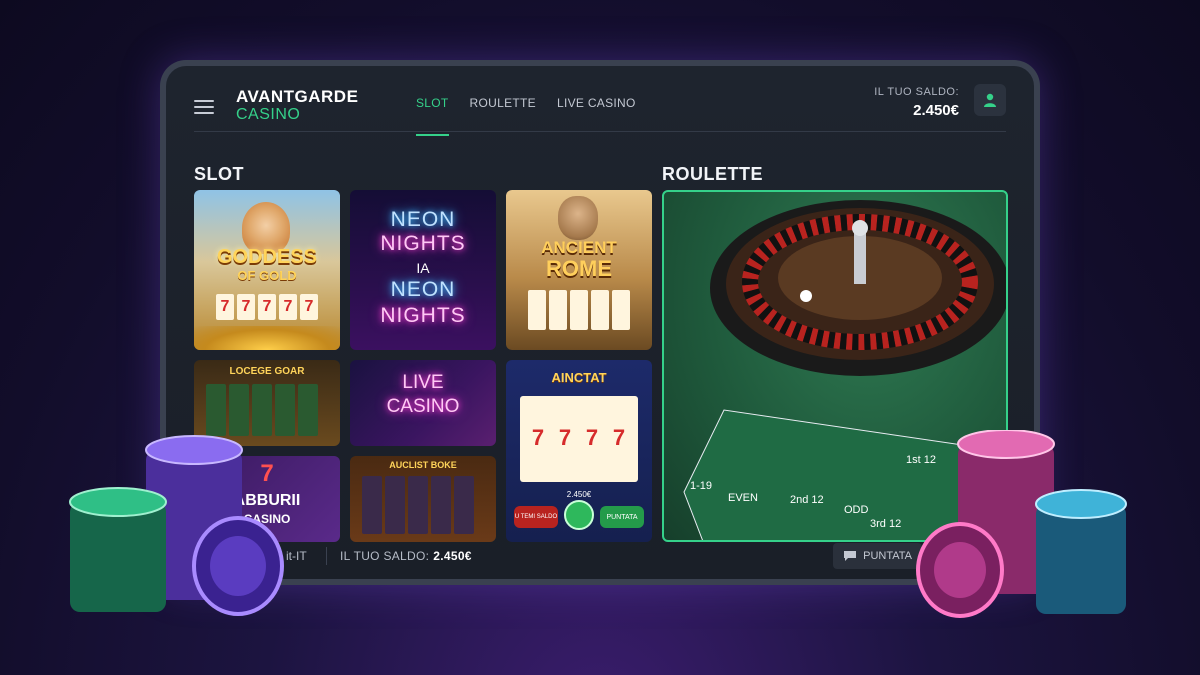 The height and width of the screenshot is (675, 1200). I want to click on footer-balance-value: 2.450€, so click(452, 556).